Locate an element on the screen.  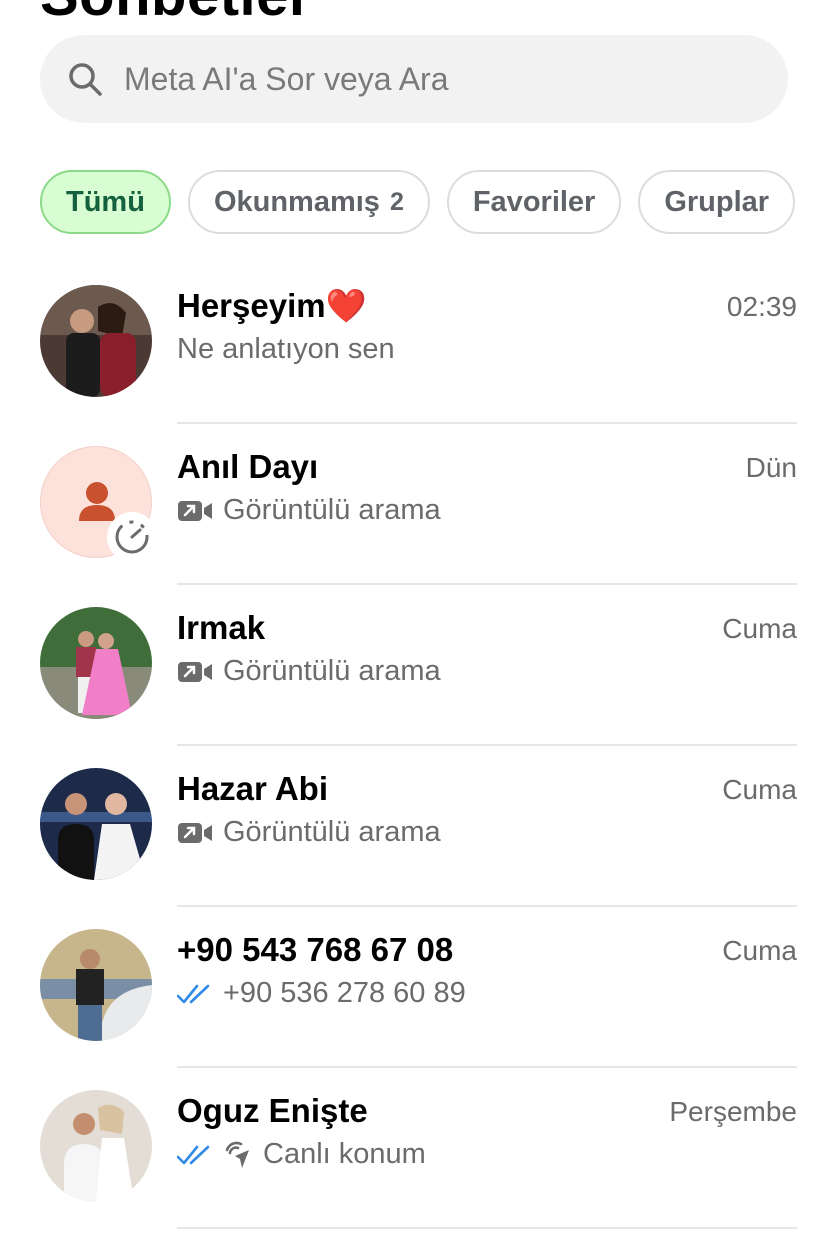
filter-chips: Tümü Okunmamış 2 Favoriler Gruplar is located at coordinates (418, 202).